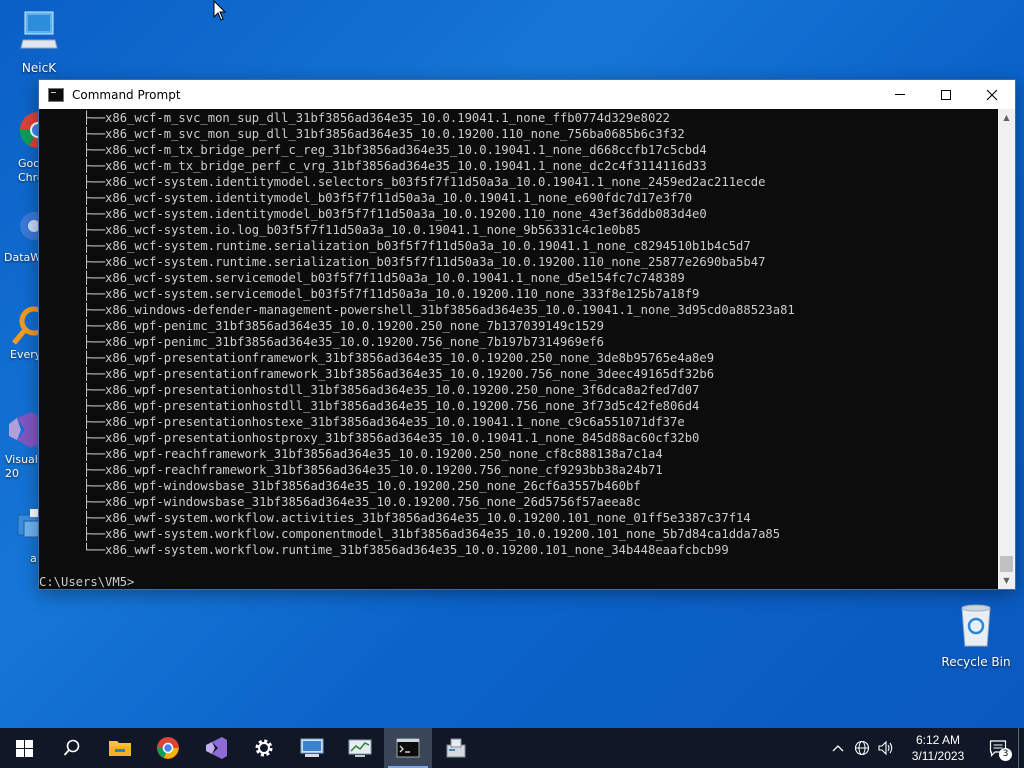 The height and width of the screenshot is (768, 1024). What do you see at coordinates (1021, 748) in the screenshot?
I see `show-desktop-button` at bounding box center [1021, 748].